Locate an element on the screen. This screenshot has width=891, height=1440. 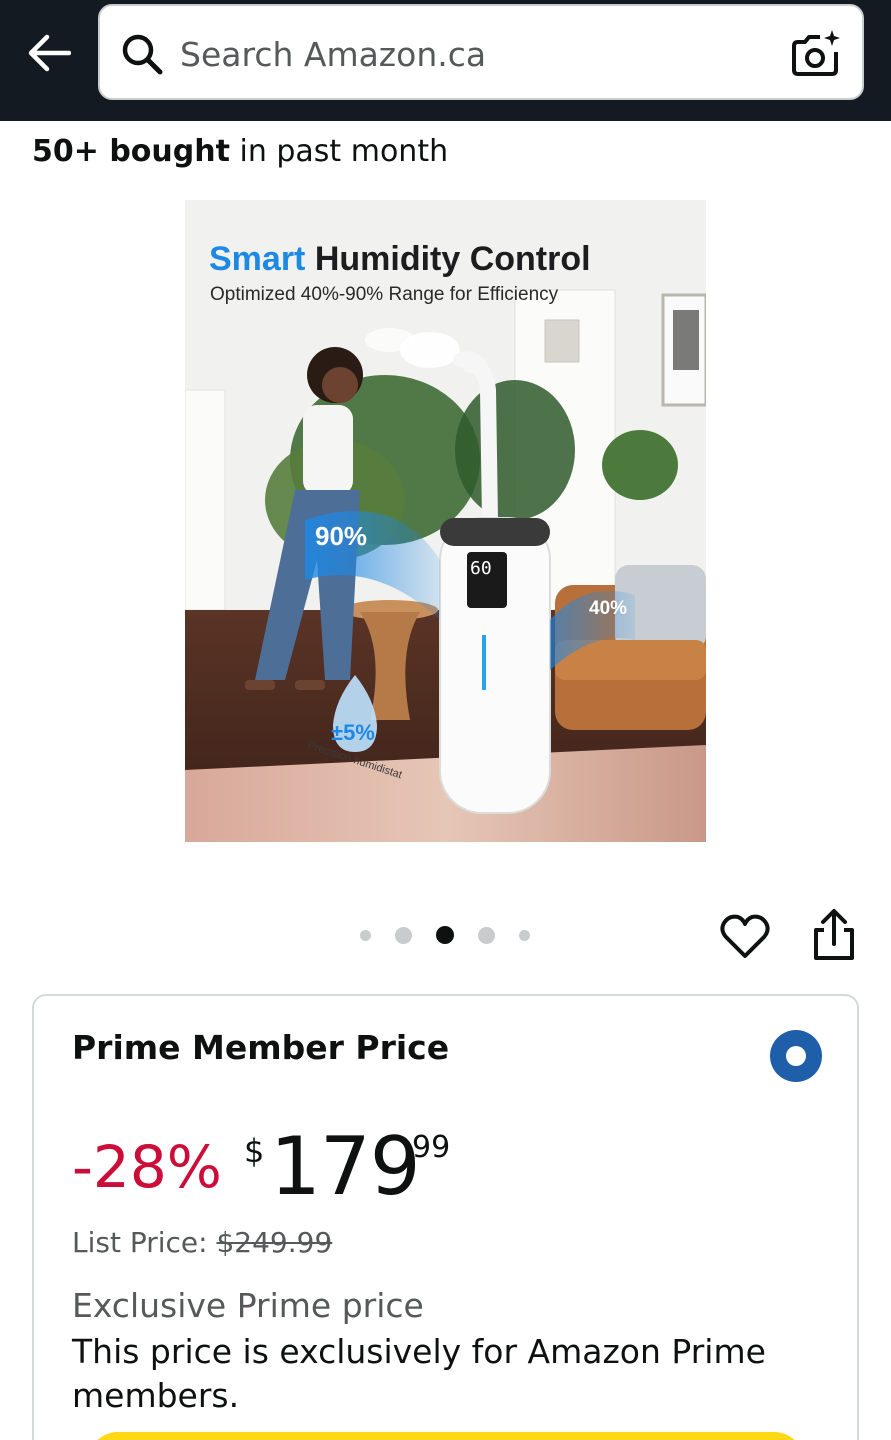
radio-selected-indicator is located at coordinates (796, 1056).